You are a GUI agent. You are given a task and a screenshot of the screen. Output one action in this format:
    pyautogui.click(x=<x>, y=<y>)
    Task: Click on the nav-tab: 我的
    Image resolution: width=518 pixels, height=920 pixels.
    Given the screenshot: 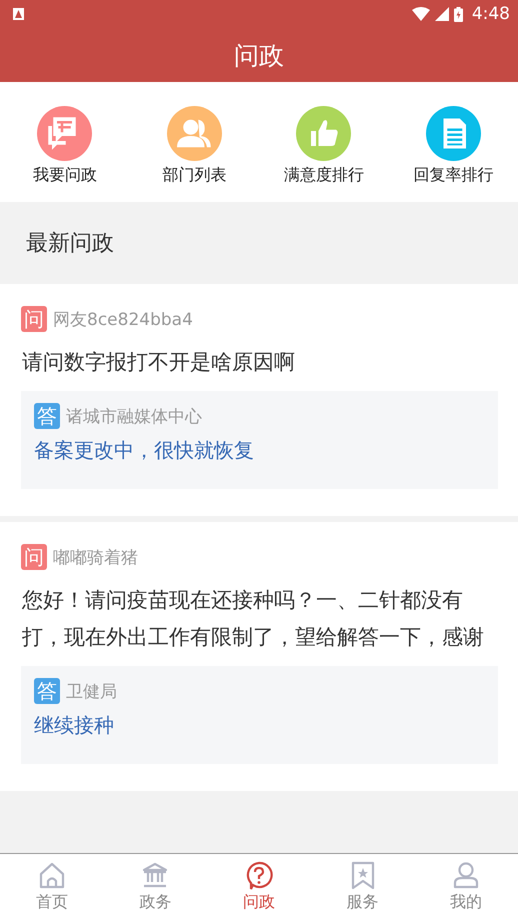 What is the action you would take?
    pyautogui.click(x=466, y=887)
    